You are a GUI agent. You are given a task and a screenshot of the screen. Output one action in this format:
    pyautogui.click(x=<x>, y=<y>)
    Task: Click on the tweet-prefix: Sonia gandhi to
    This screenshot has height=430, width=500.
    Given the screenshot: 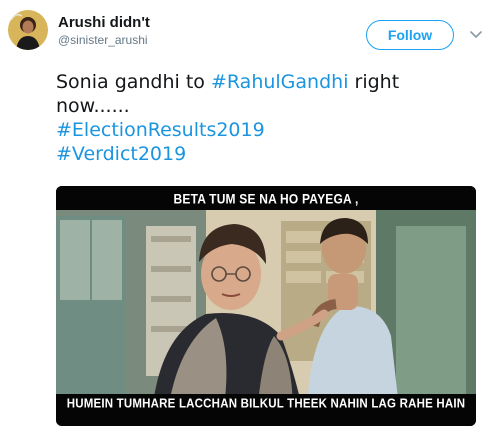 What is the action you would take?
    pyautogui.click(x=133, y=82)
    